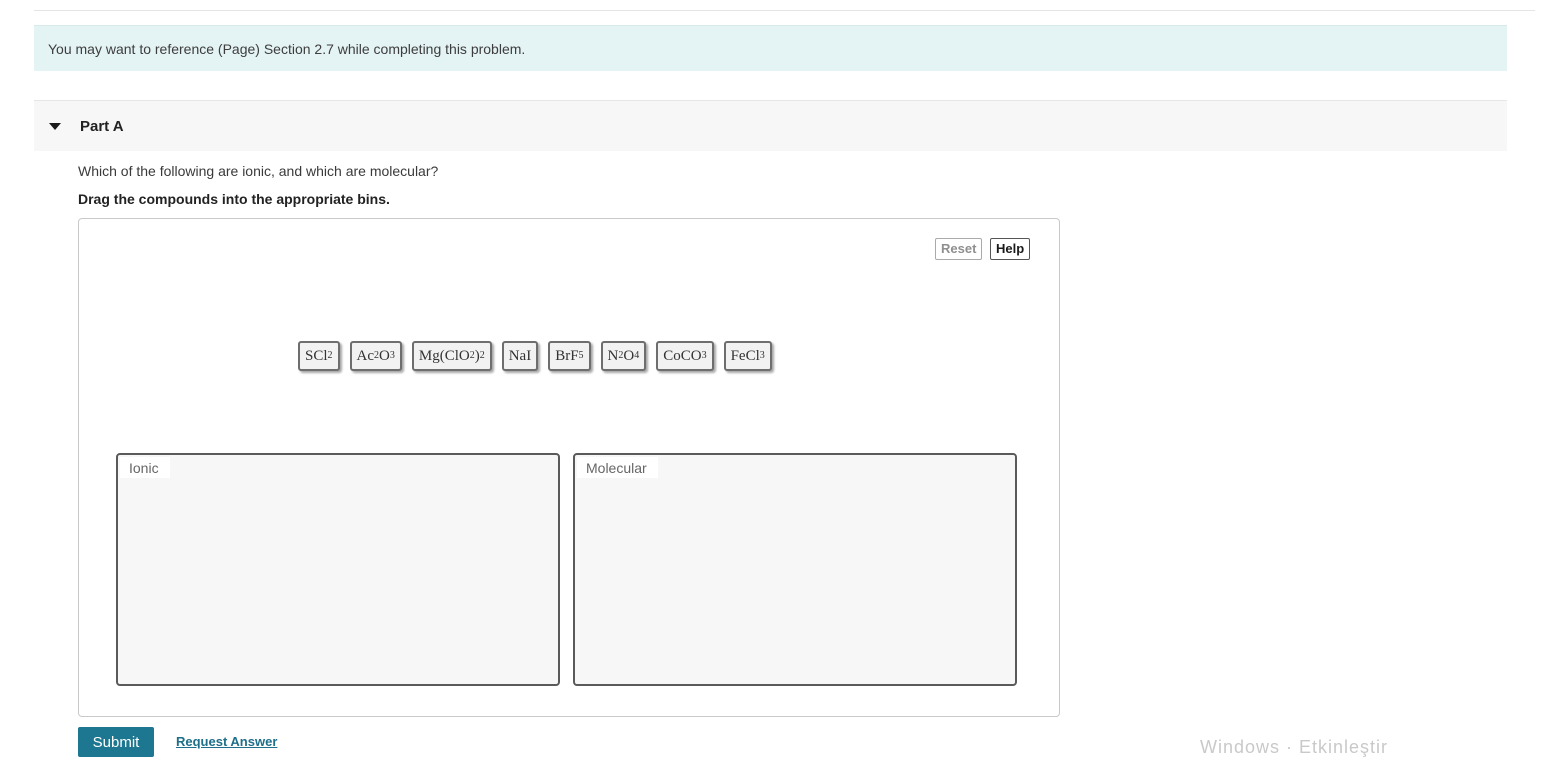 This screenshot has width=1551, height=758. I want to click on request-answer-link: Request Answer, so click(226, 741).